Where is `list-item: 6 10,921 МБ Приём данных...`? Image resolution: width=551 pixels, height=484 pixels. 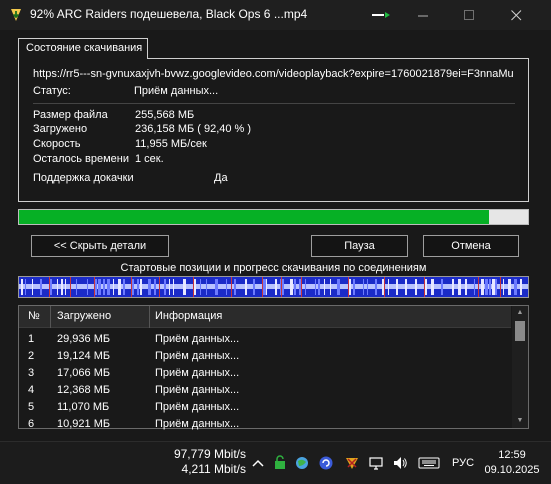
list-item: 6 10,921 МБ Приём данных... is located at coordinates (265, 424).